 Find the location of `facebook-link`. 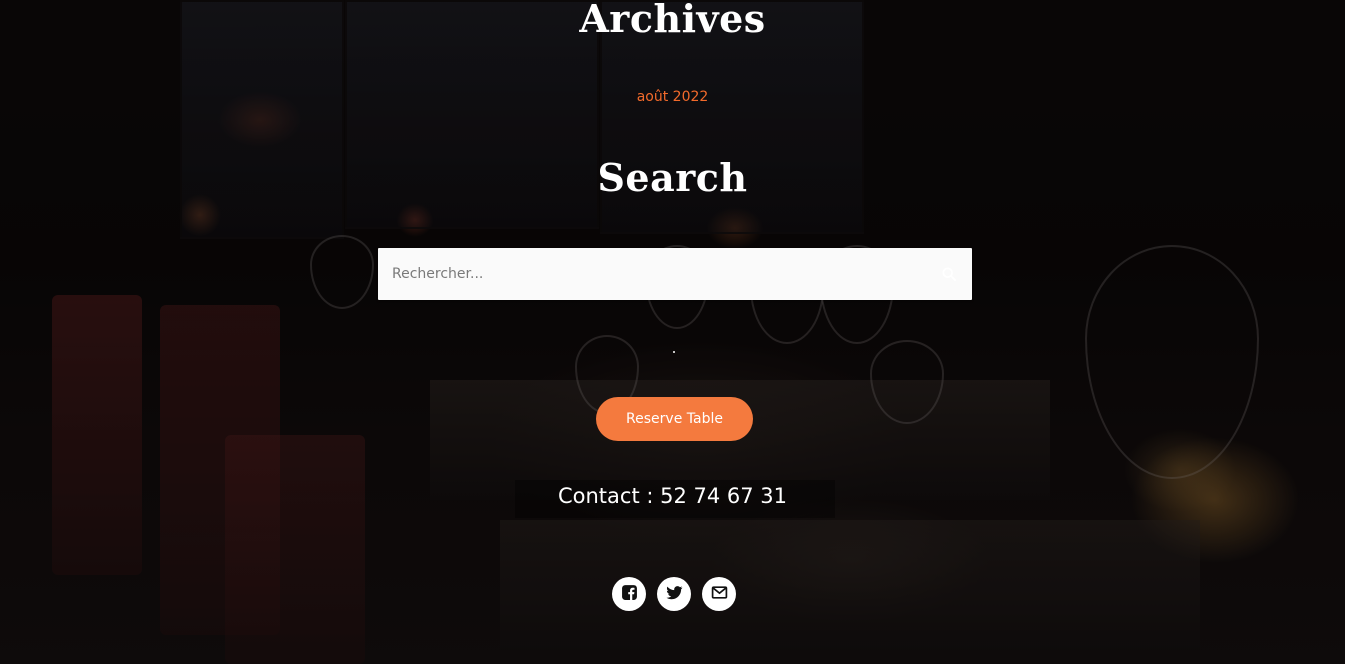

facebook-link is located at coordinates (629, 594).